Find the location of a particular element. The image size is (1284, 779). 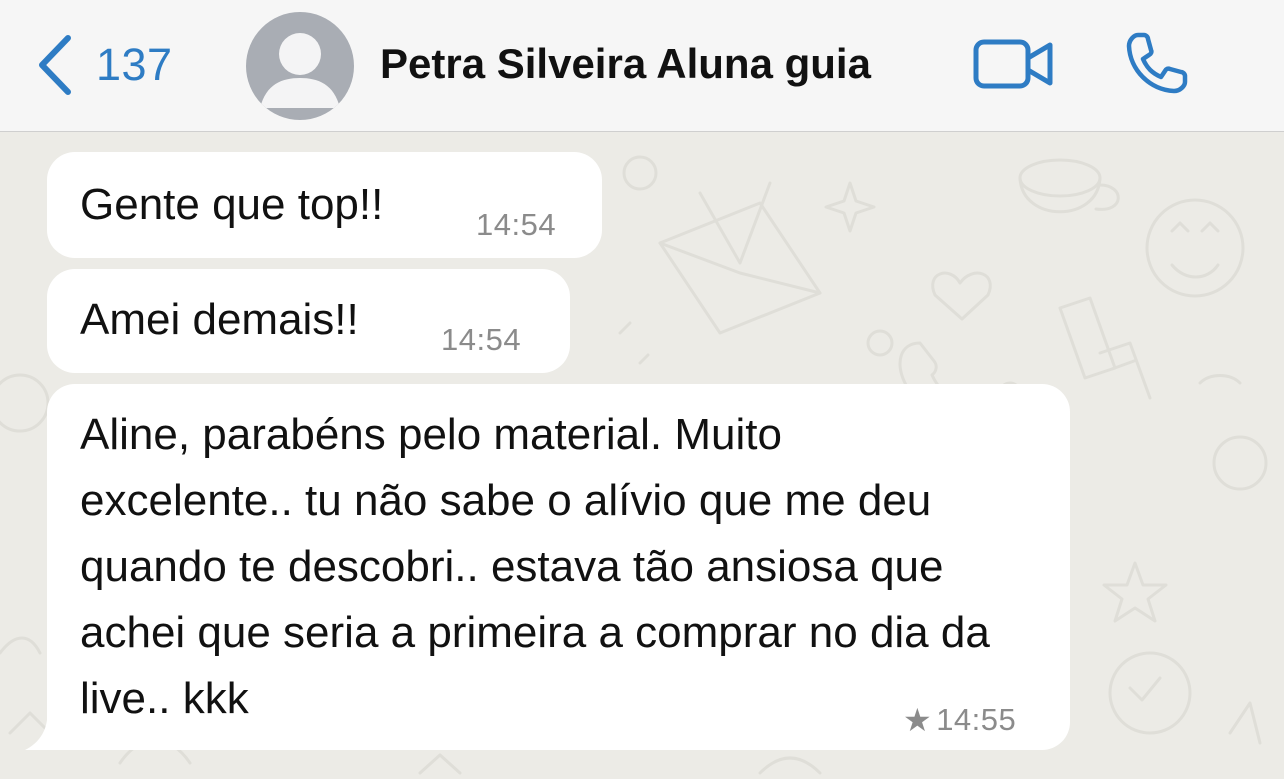

message-text: Amei demais!! is located at coordinates (219, 319).